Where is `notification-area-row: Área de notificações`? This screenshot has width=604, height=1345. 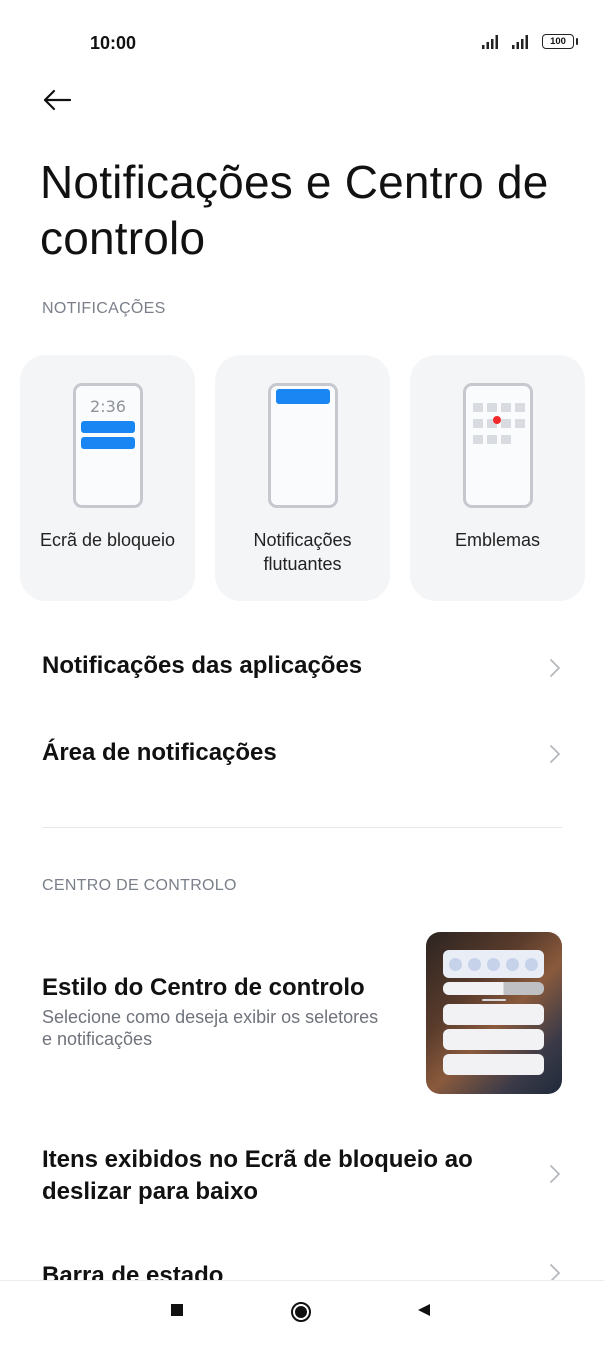
notification-area-row: Área de notificações is located at coordinates (302, 753).